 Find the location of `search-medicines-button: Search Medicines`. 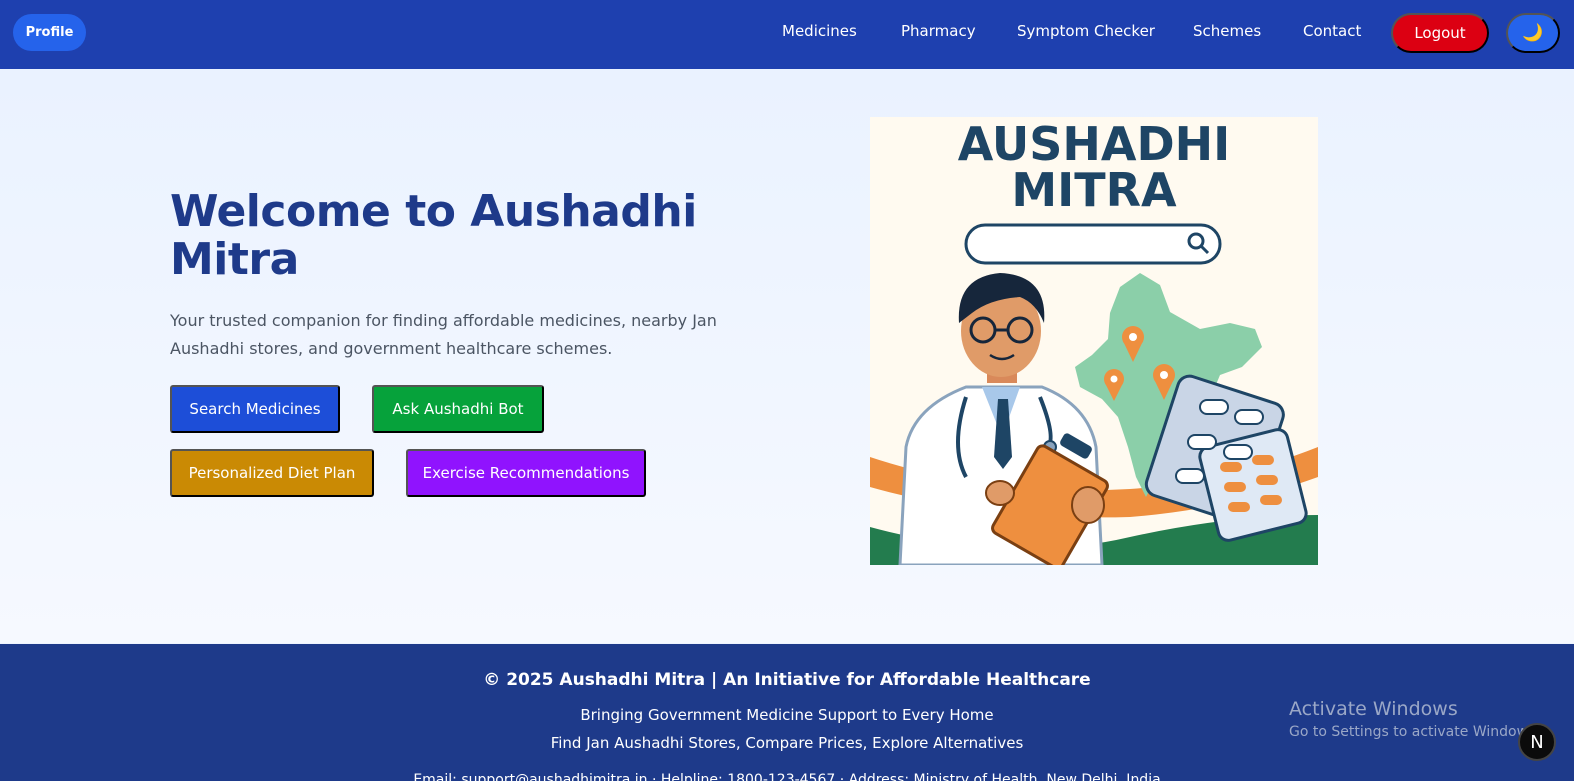

search-medicines-button: Search Medicines is located at coordinates (255, 409).